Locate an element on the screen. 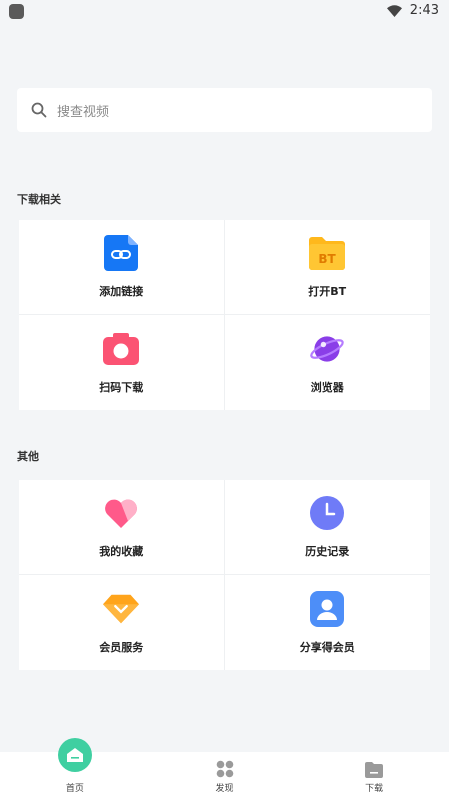 The height and width of the screenshot is (800, 449). svg-text: BT is located at coordinates (328, 259).